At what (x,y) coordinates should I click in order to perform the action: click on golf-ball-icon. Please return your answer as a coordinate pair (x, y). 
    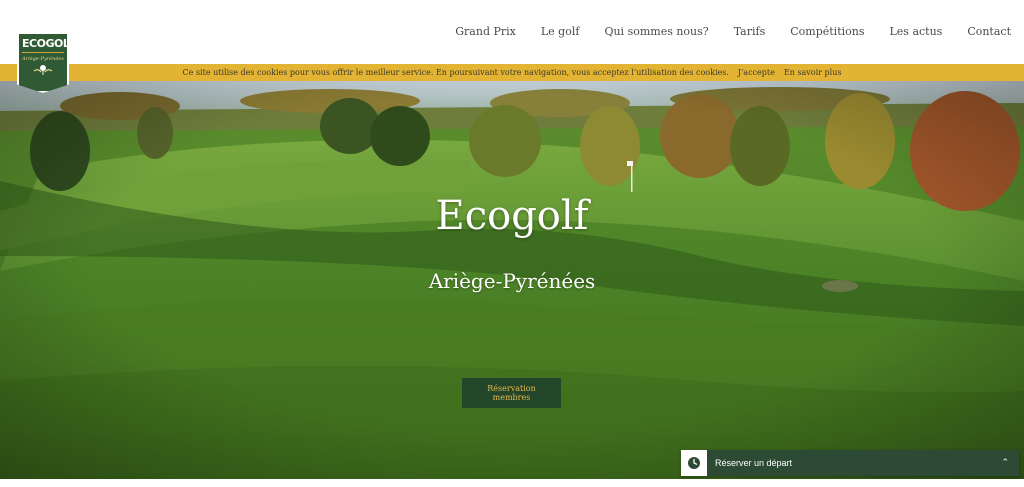
    Looking at the image, I should click on (43, 70).